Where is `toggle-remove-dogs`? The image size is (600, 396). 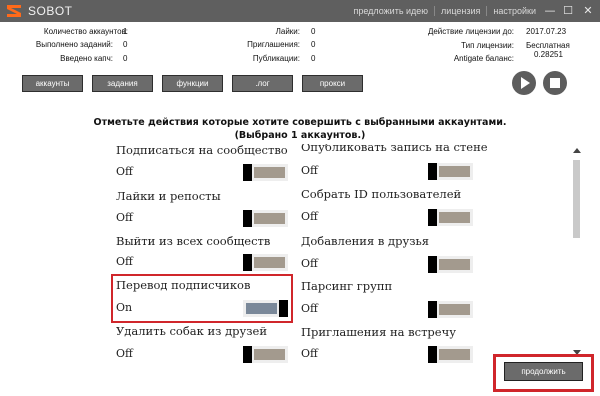
toggle-remove-dogs is located at coordinates (265, 354).